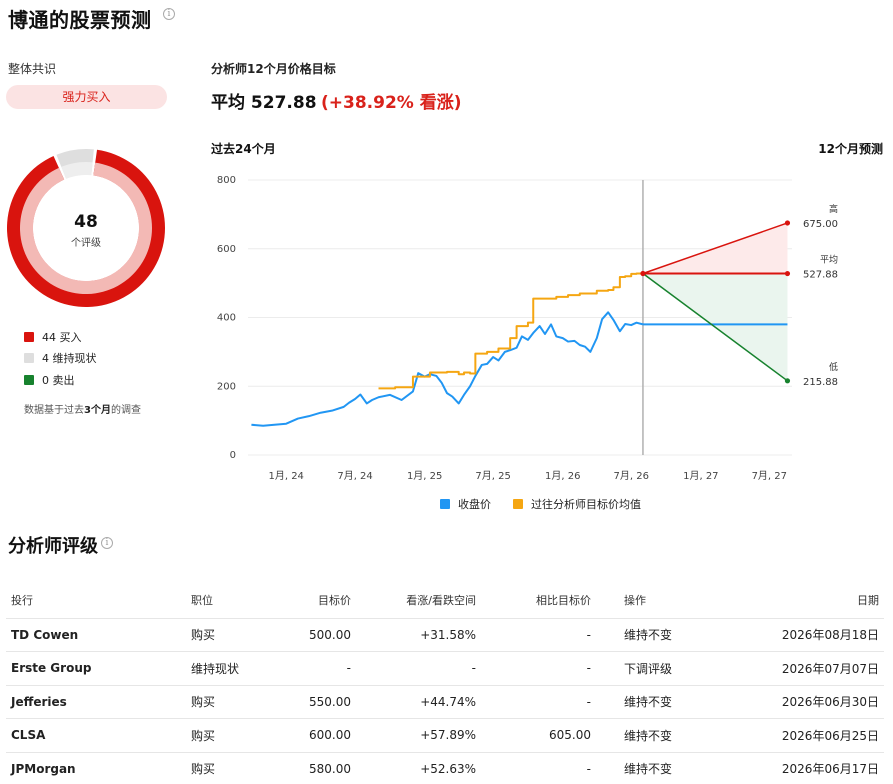  What do you see at coordinates (820, 224) in the screenshot?
I see `forecast-high-value: 675.00` at bounding box center [820, 224].